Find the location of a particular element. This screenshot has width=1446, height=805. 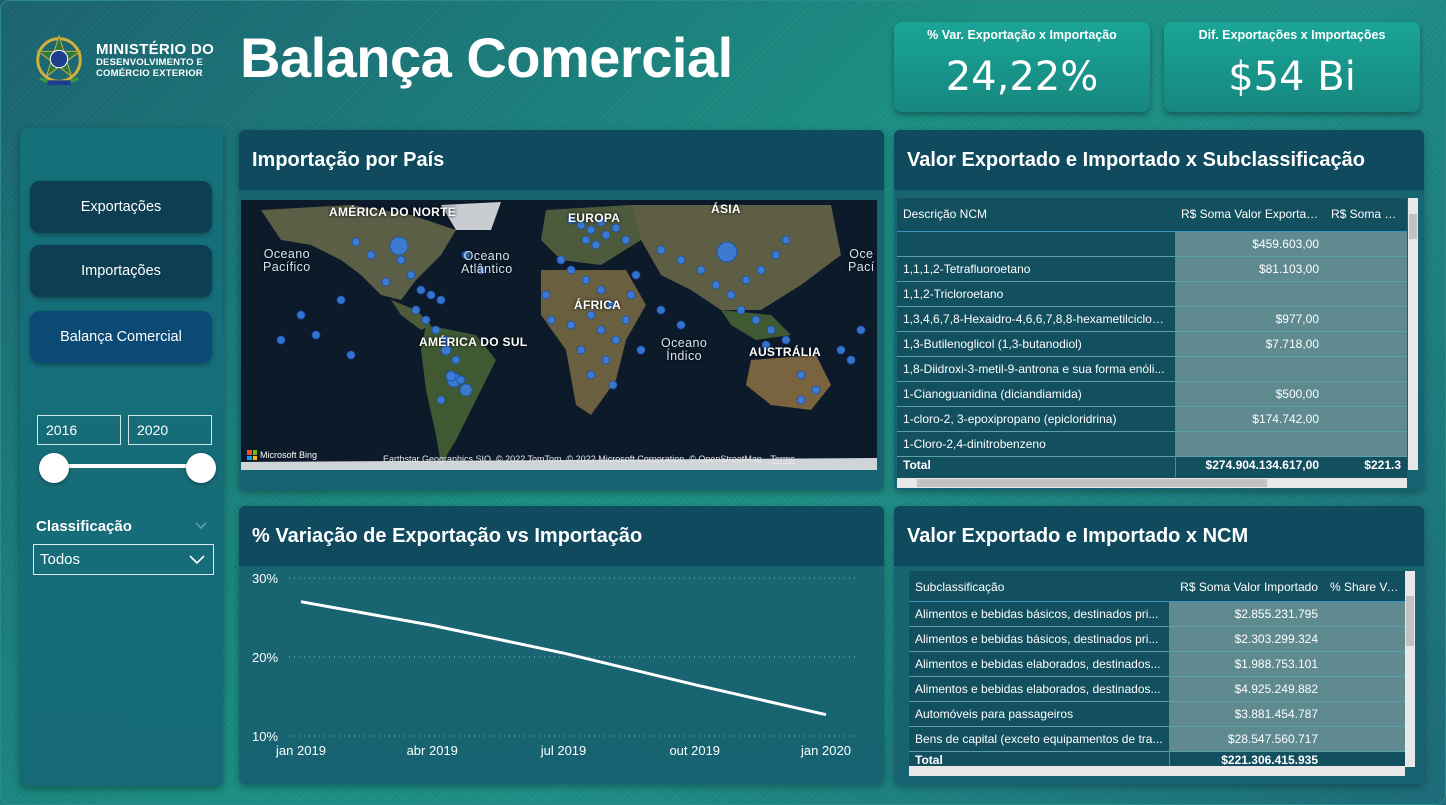

year-end-input: 2020 is located at coordinates (170, 430).